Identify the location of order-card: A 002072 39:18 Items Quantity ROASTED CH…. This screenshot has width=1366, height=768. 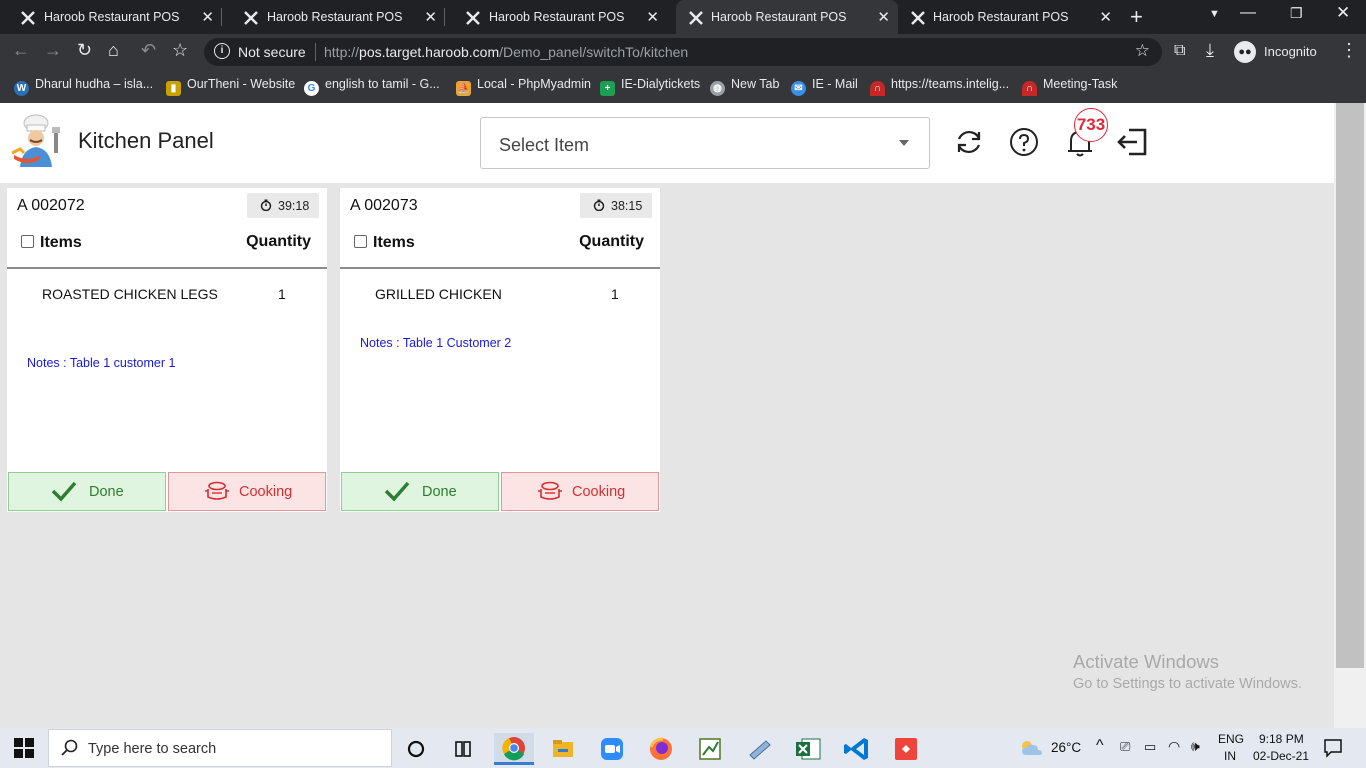
(167, 350).